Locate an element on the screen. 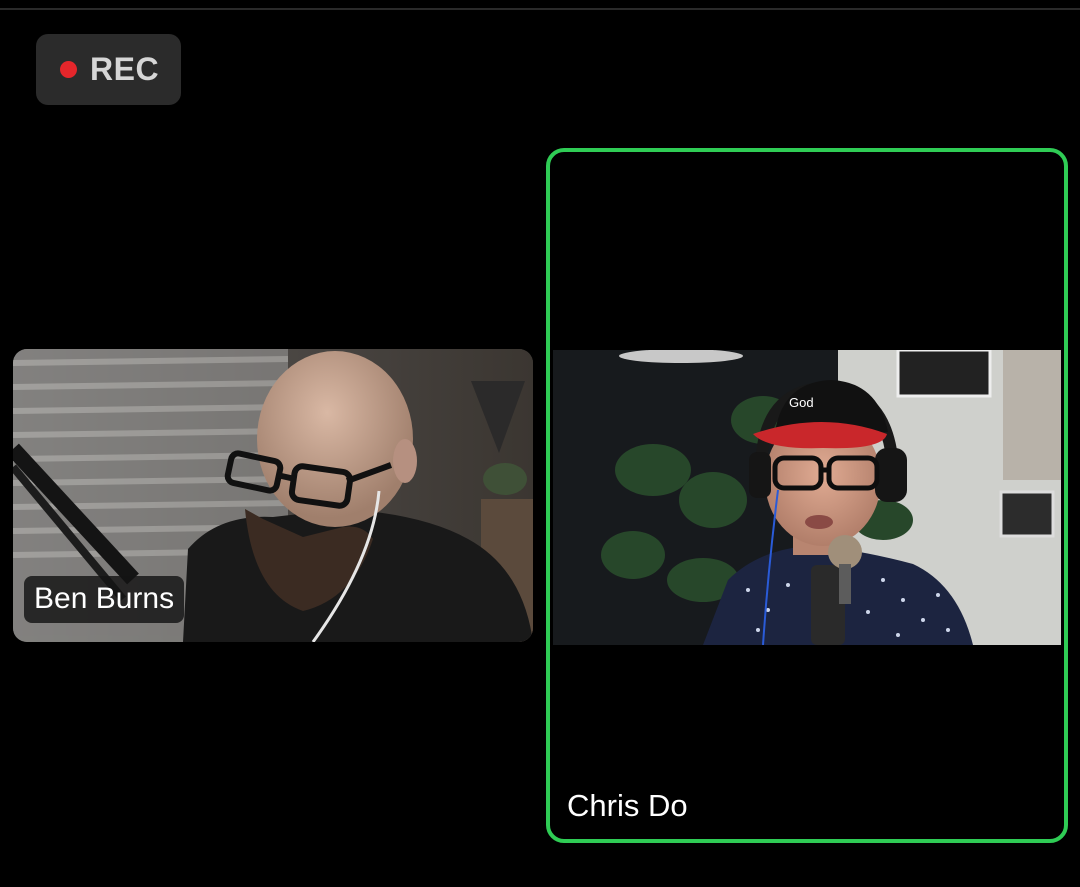 Image resolution: width=1080 pixels, height=887 pixels. top-divider is located at coordinates (540, 9).